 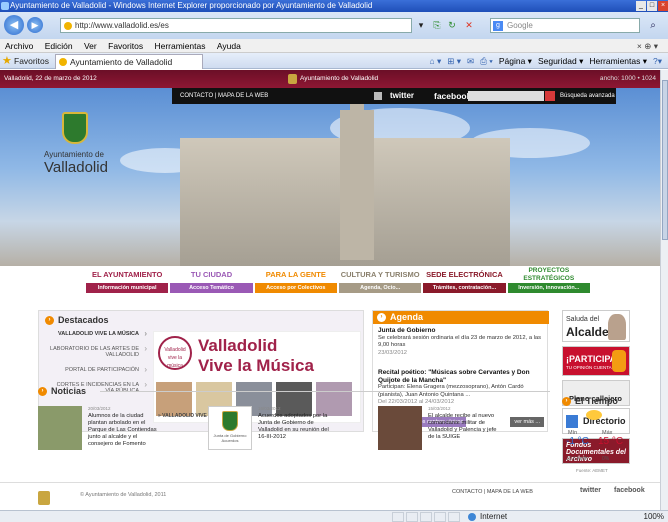 I want to click on print-icon: ⎙ ▾, so click(x=486, y=61).